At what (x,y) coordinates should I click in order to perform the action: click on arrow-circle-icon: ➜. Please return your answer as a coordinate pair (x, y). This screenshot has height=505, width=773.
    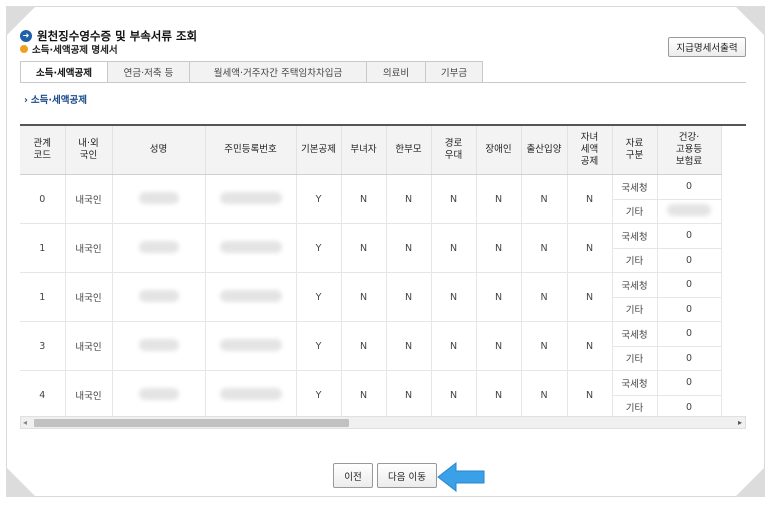
    Looking at the image, I should click on (26, 36).